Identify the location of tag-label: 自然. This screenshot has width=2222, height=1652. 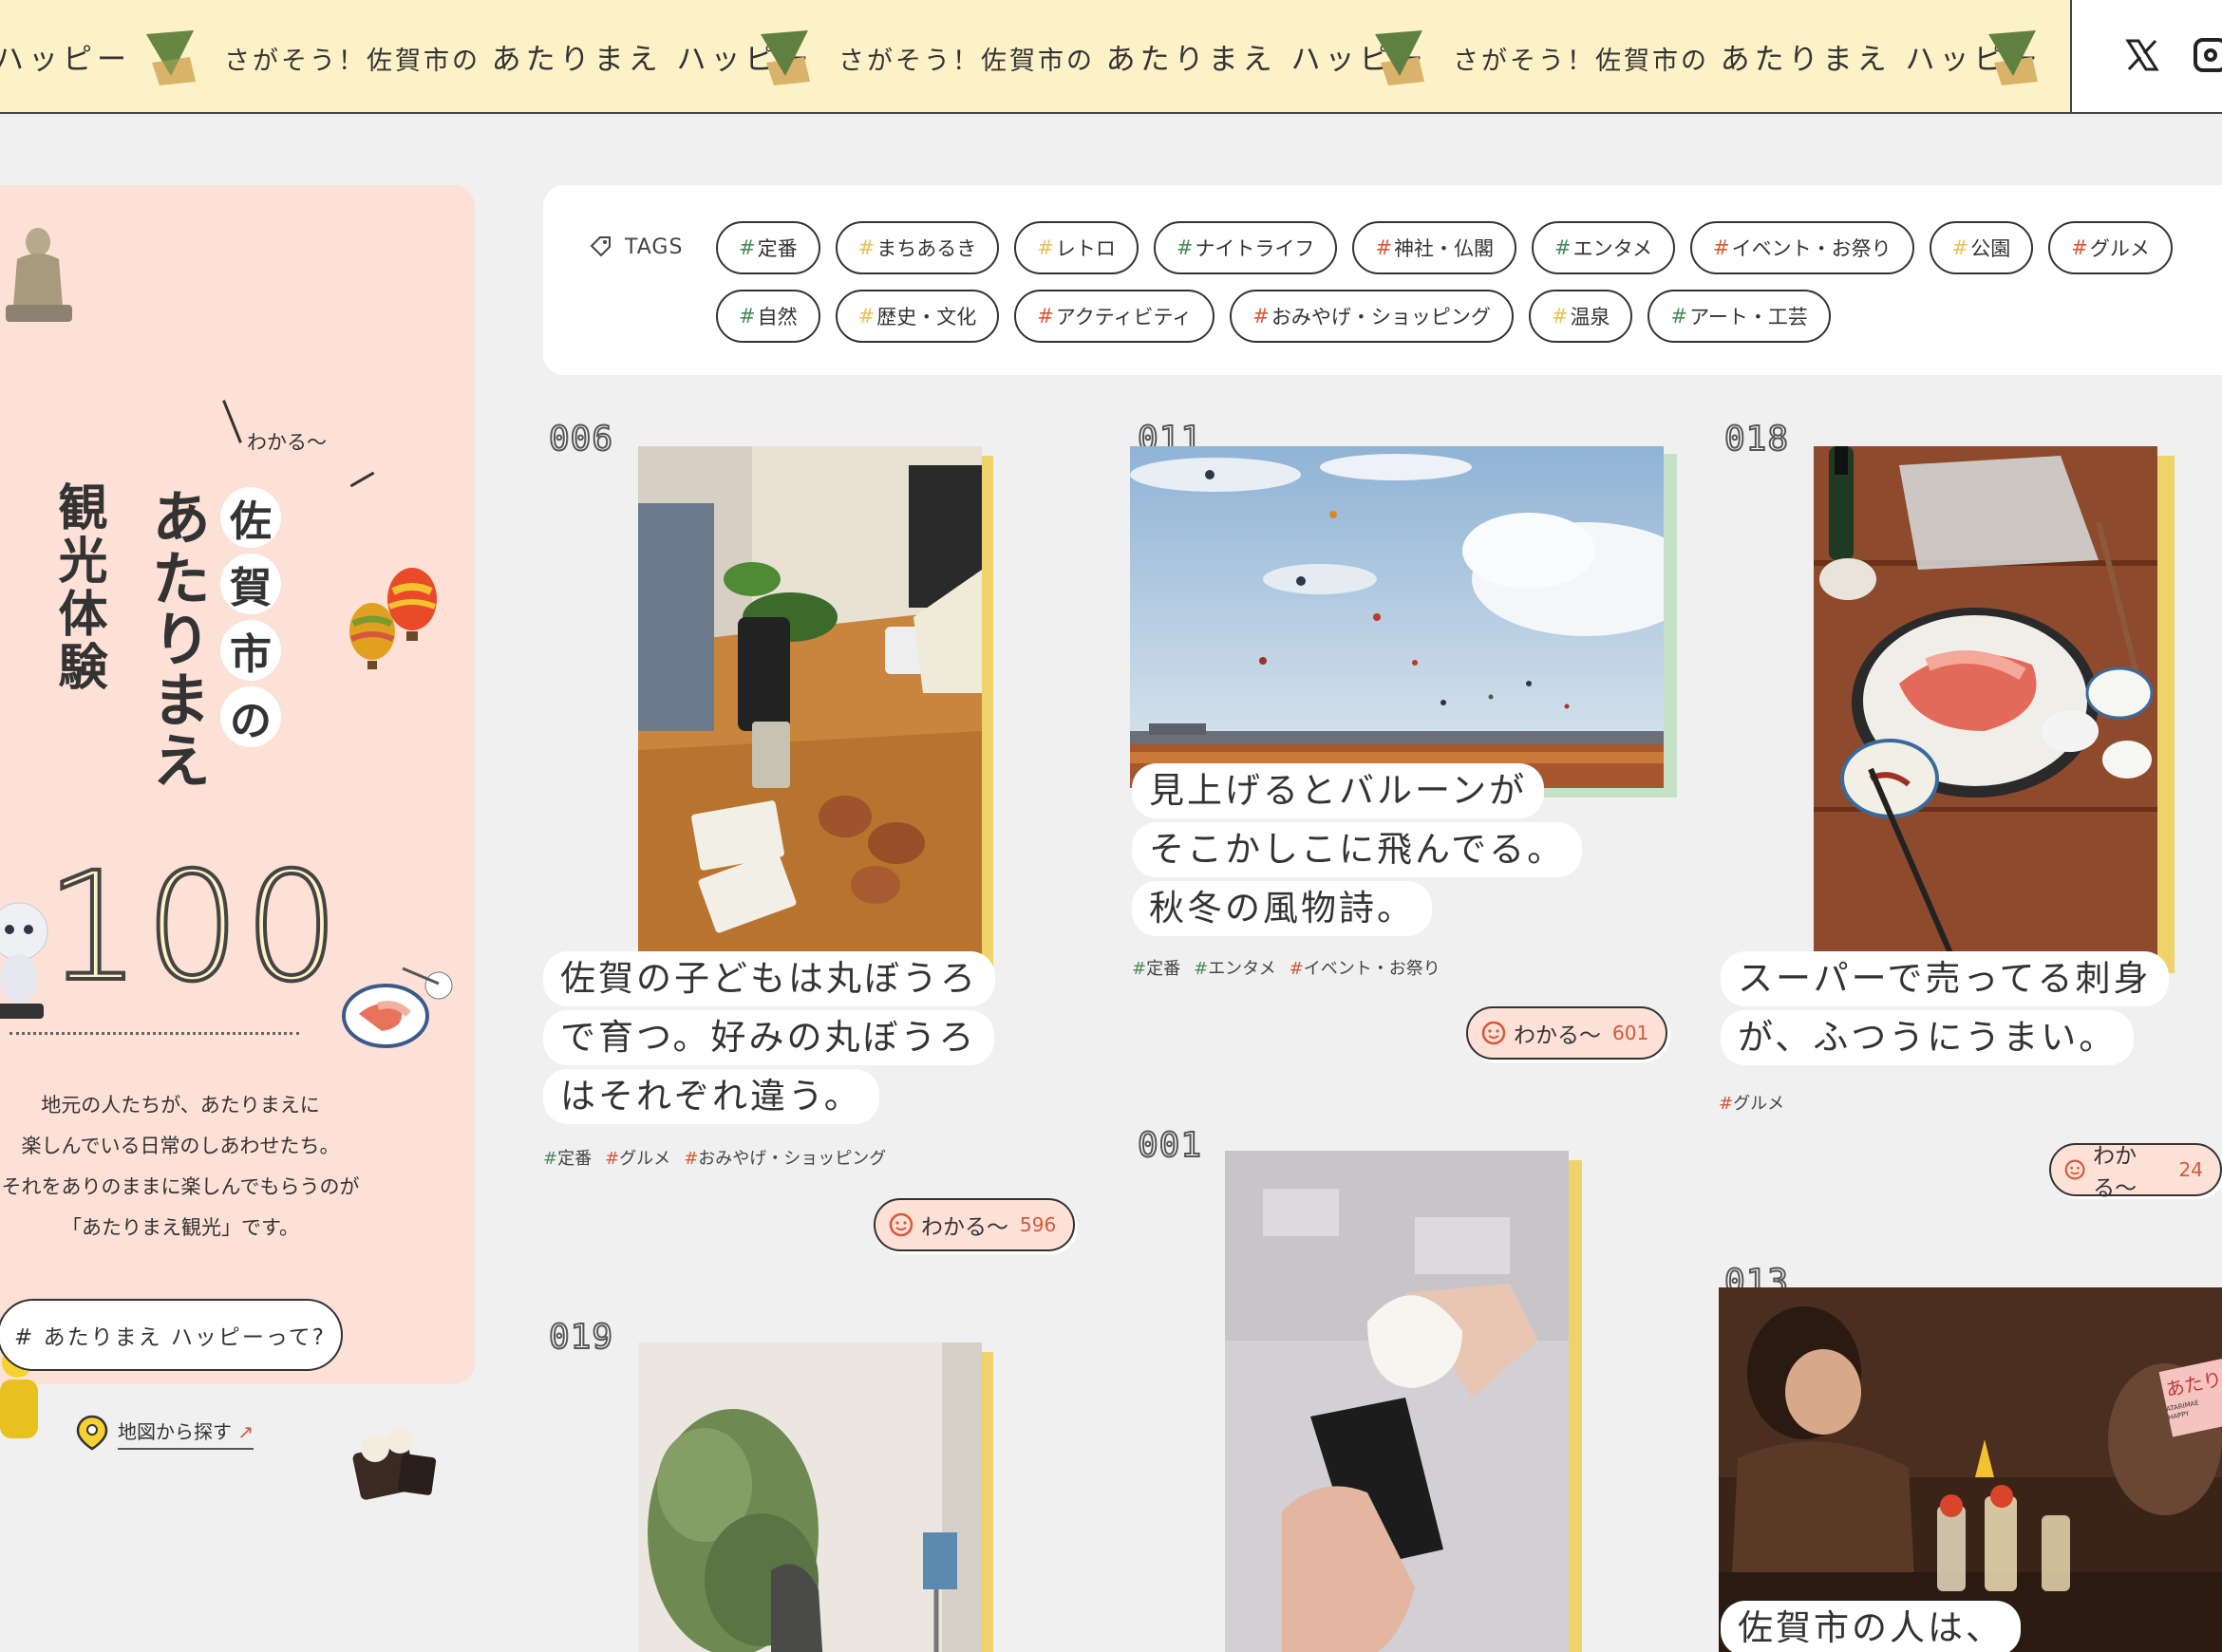
(777, 317).